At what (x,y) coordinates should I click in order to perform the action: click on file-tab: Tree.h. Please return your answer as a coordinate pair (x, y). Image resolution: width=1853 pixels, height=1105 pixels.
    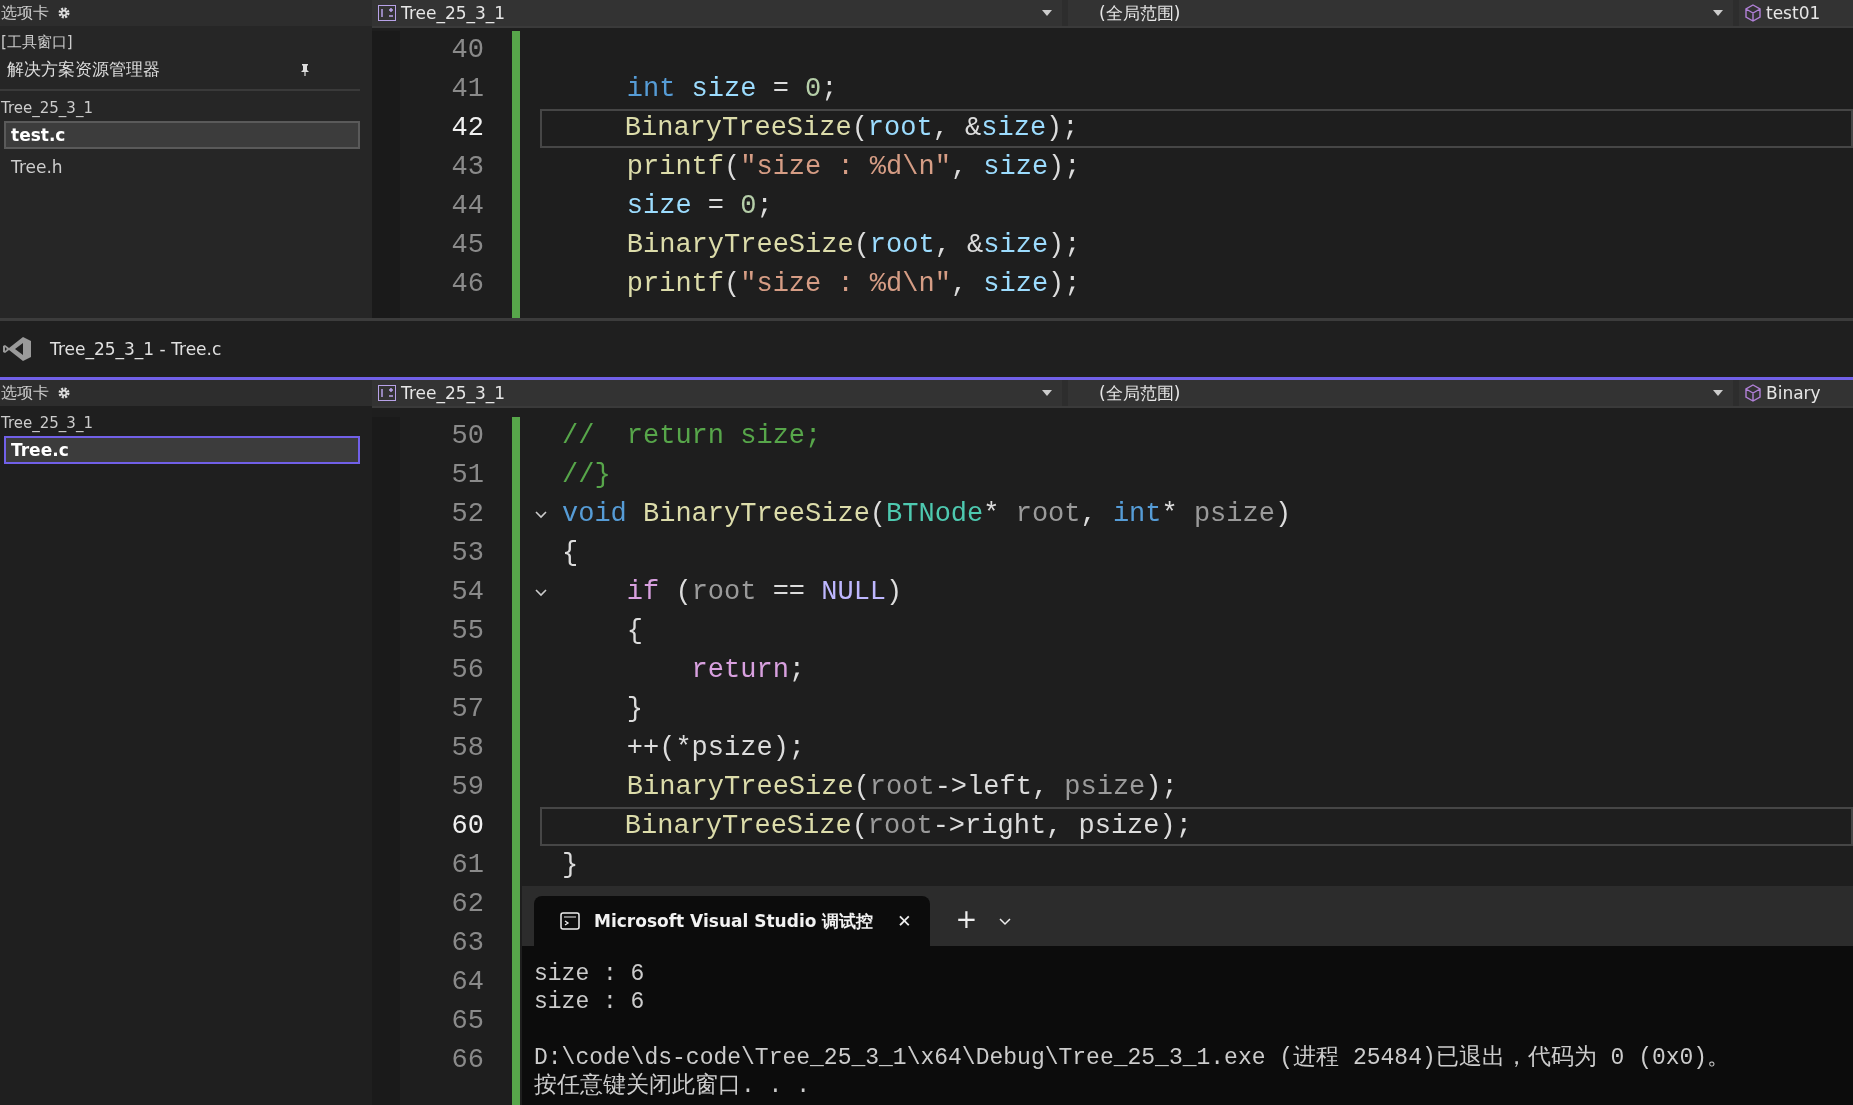
    Looking at the image, I should click on (182, 167).